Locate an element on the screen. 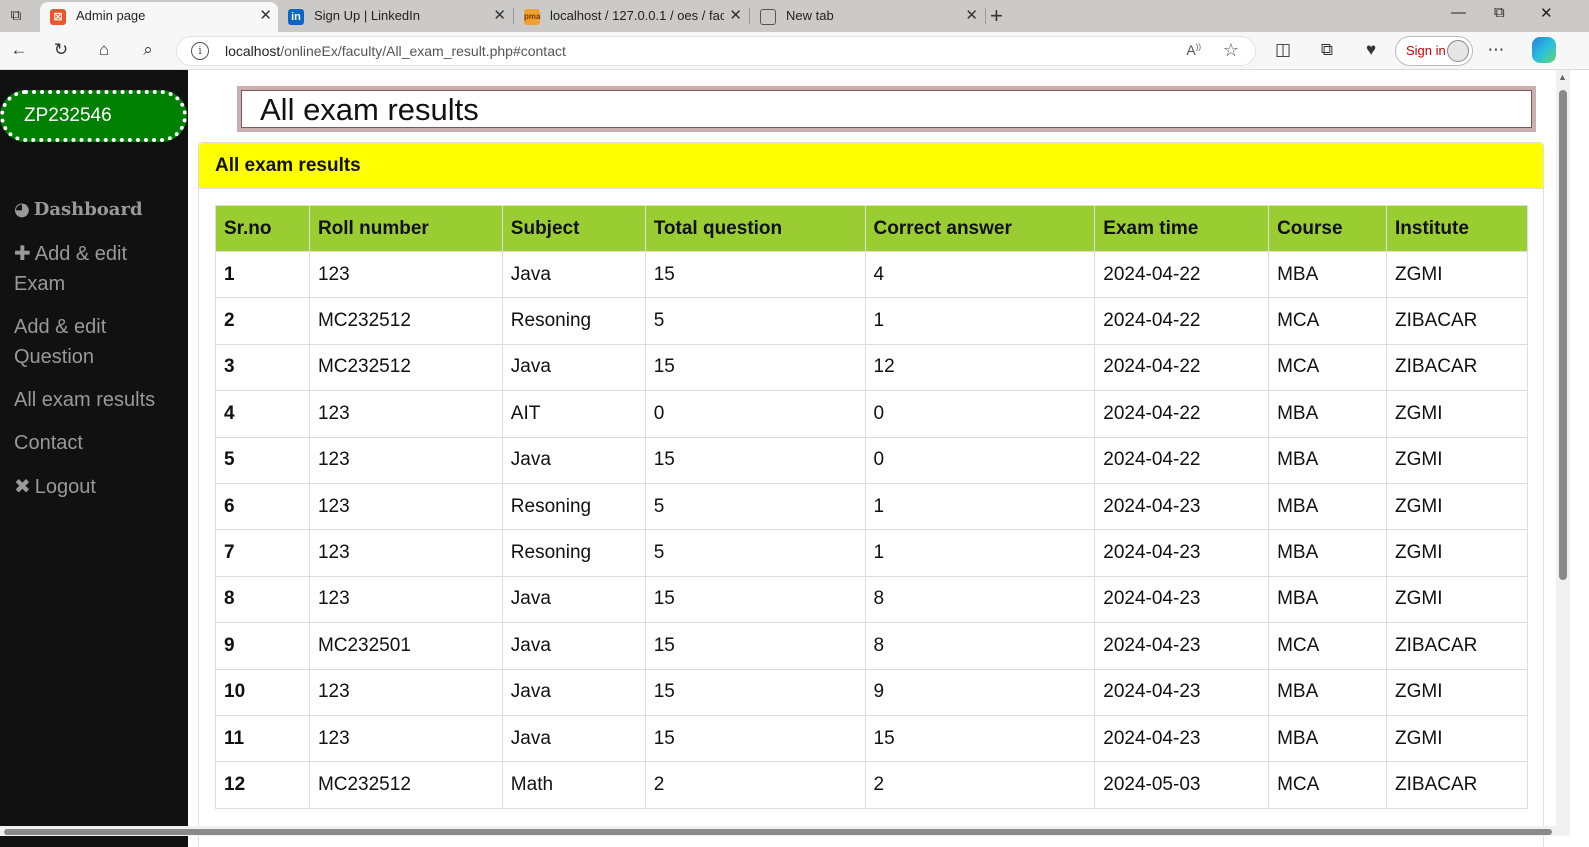 The image size is (1589, 847). sidebar-item-logout: ✖ Logout is located at coordinates (55, 487).